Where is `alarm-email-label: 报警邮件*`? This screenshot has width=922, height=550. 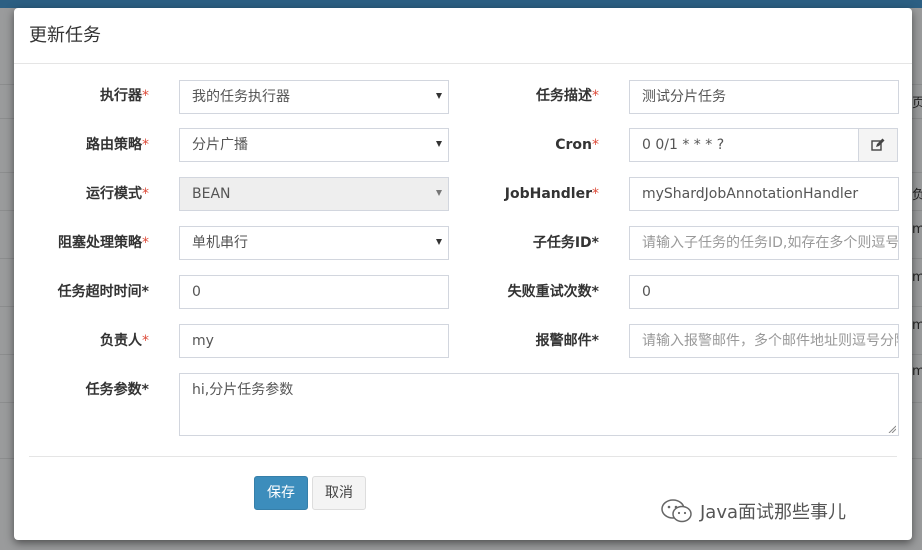 alarm-email-label: 报警邮件* is located at coordinates (567, 341).